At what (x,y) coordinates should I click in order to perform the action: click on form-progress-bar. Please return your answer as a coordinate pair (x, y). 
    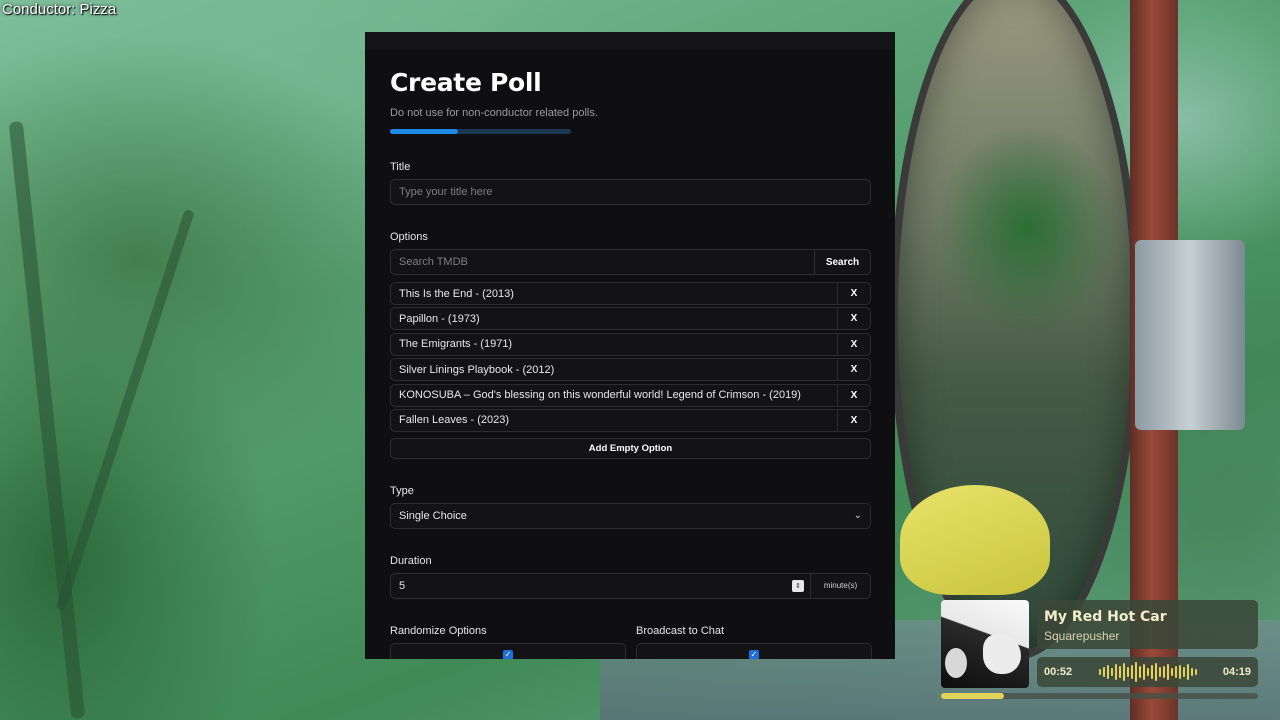
    Looking at the image, I should click on (480, 131).